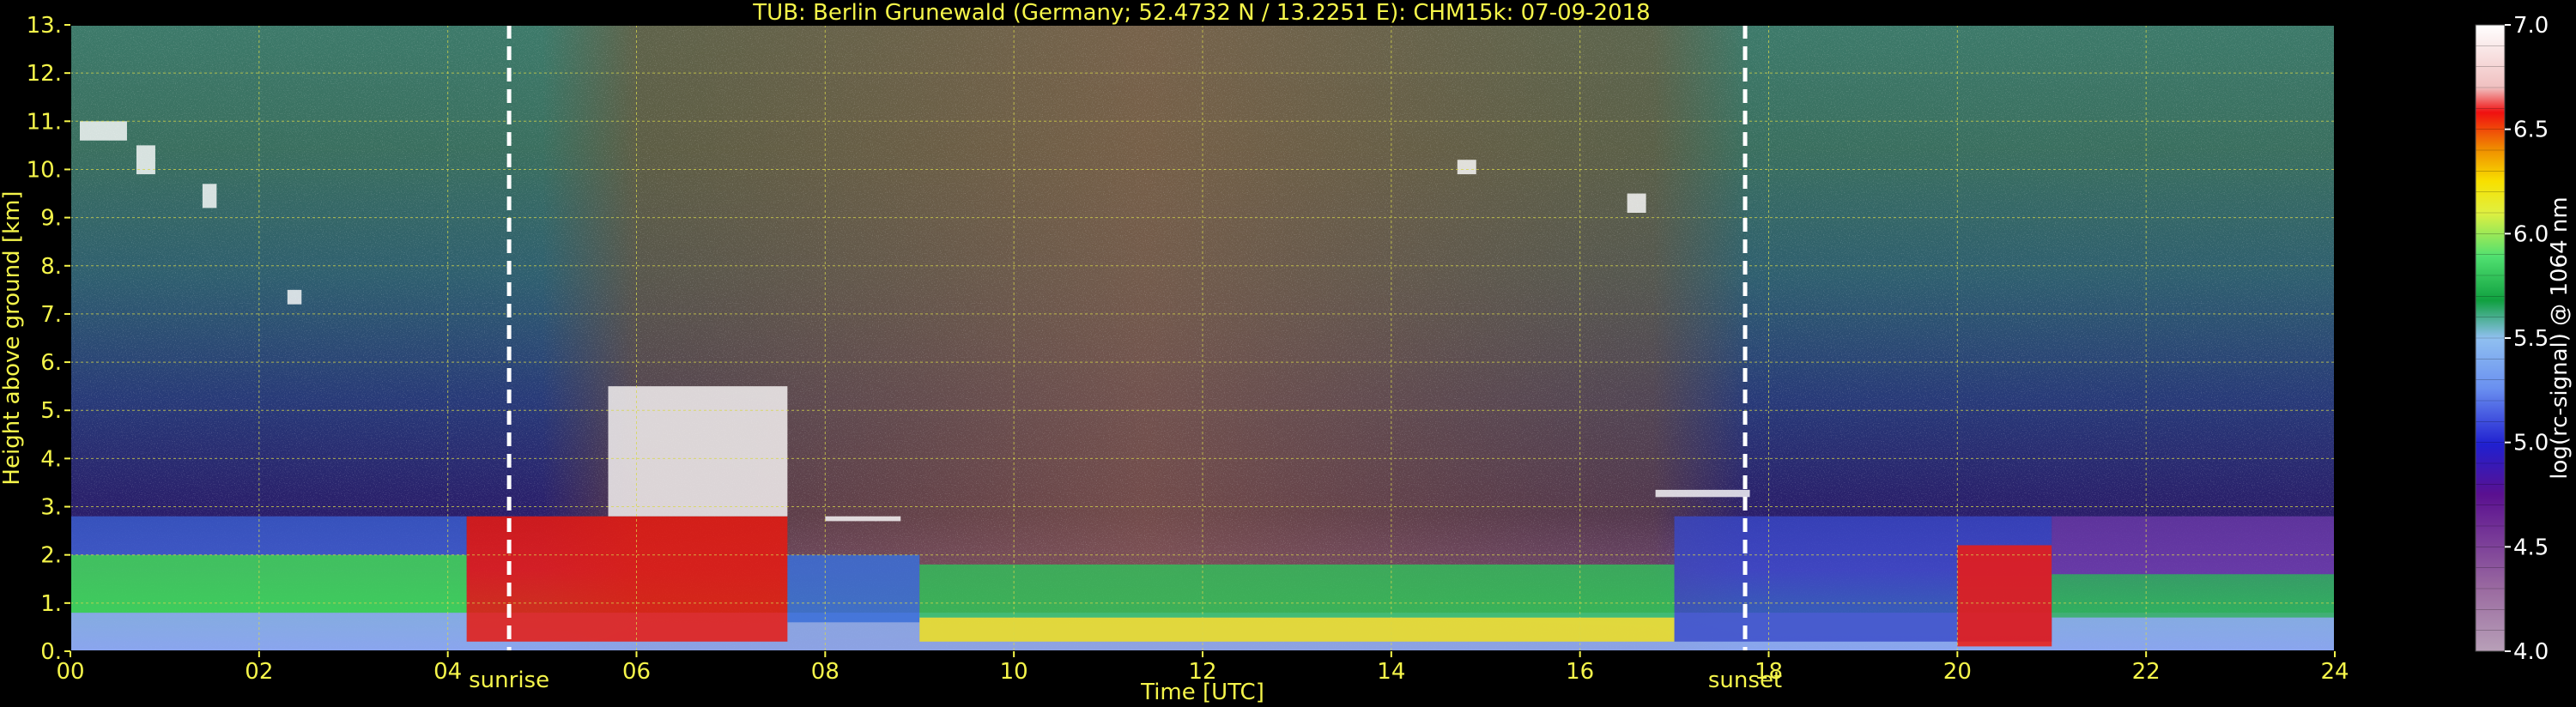  I want to click on colorbar-tick-label: 6.0, so click(2531, 234).